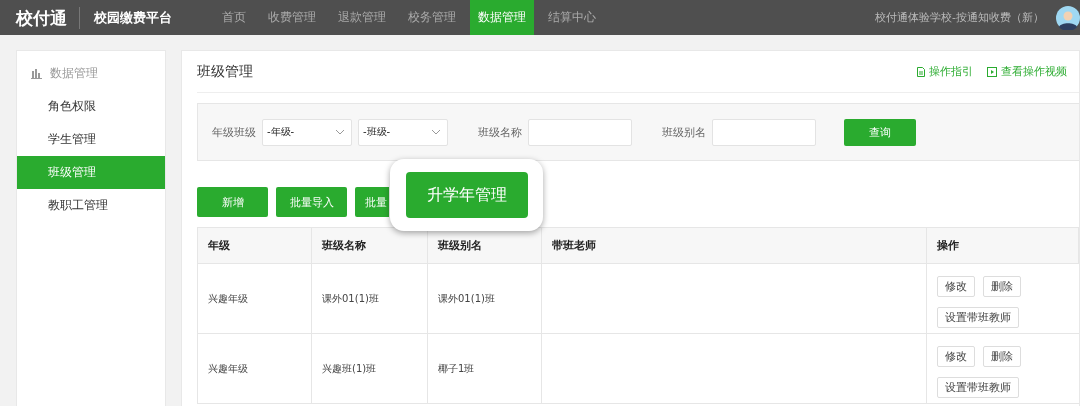 The height and width of the screenshot is (406, 1080). Describe the element at coordinates (234, 17) in the screenshot. I see `nav-tab: 首页` at that location.